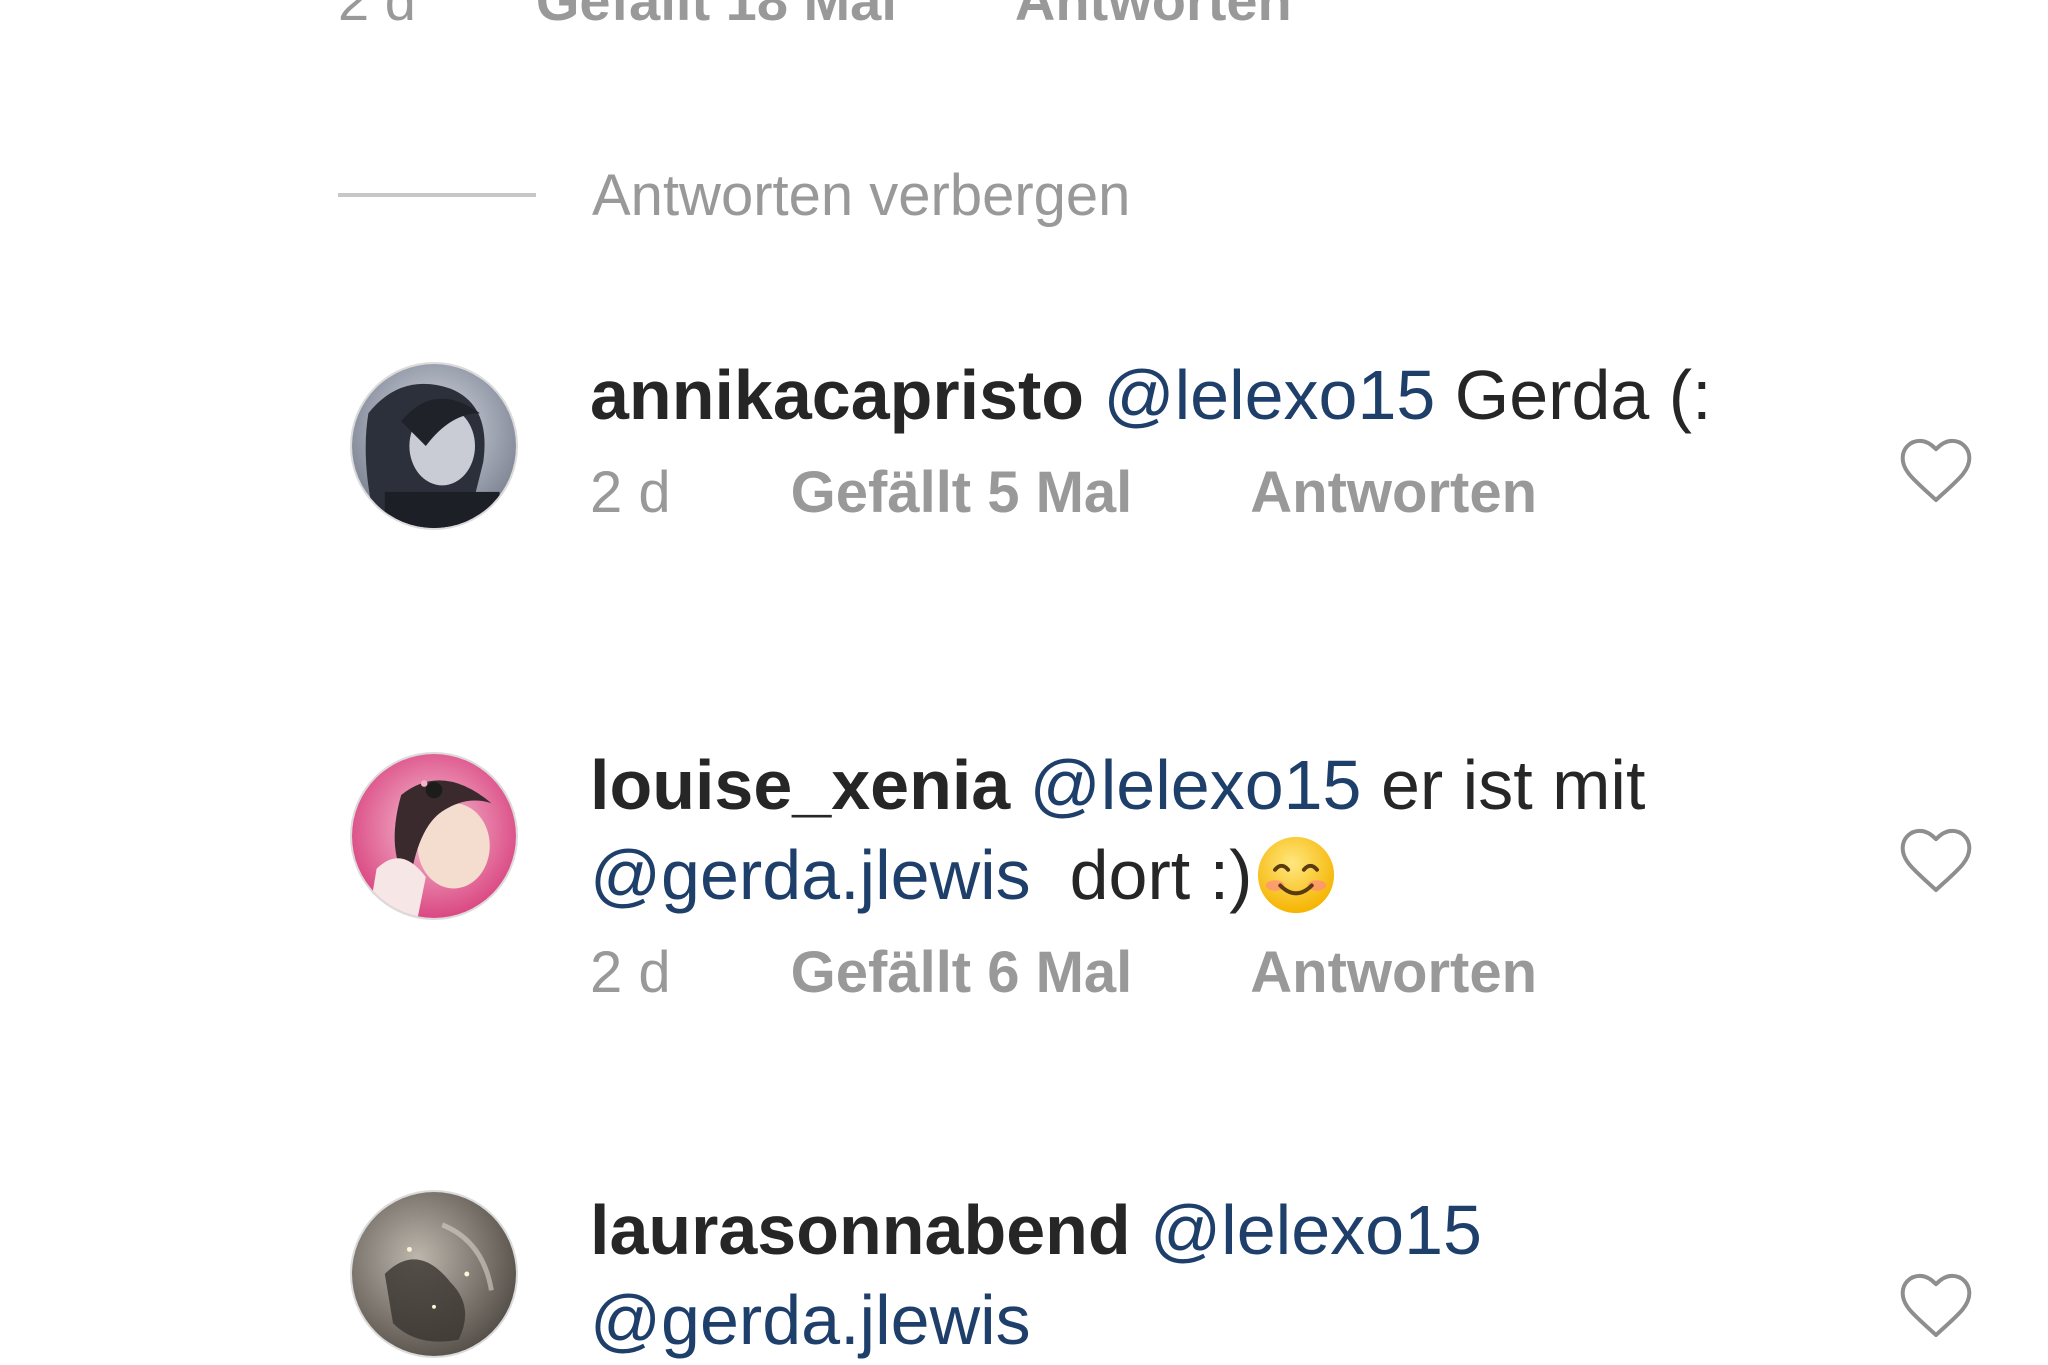 The image size is (2048, 1365). What do you see at coordinates (962, 973) in the screenshot?
I see `like-count-link: Gefällt 6 Mal` at bounding box center [962, 973].